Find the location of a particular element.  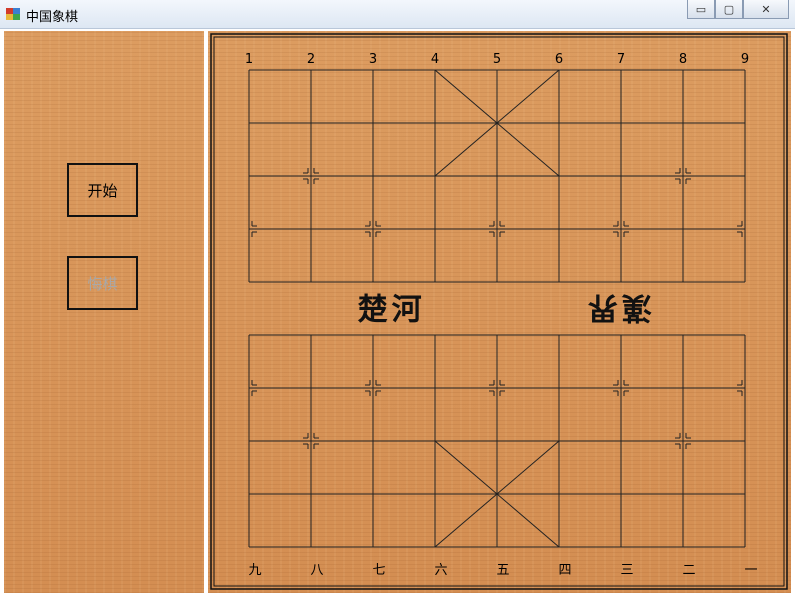

top-column-label: 5 is located at coordinates (497, 59).